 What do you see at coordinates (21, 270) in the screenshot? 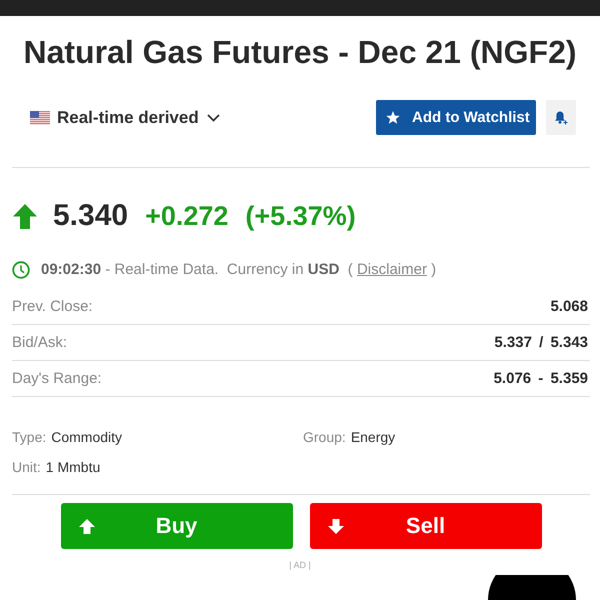
I see `clock-icon` at bounding box center [21, 270].